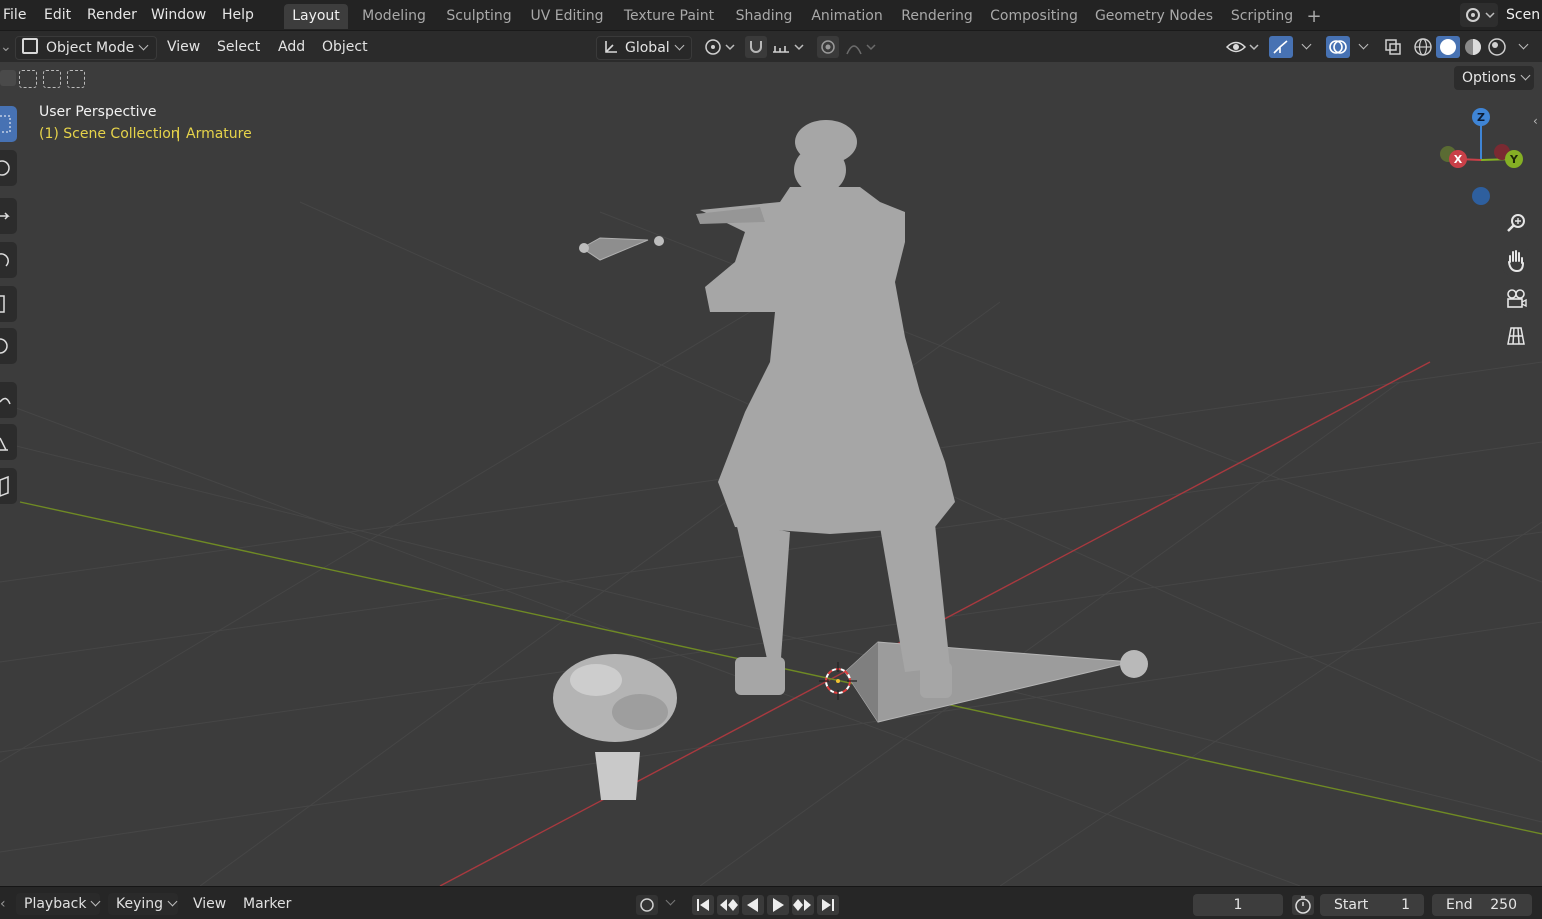 The image size is (1542, 919). Describe the element at coordinates (8, 486) in the screenshot. I see `tool-add-cube` at that location.